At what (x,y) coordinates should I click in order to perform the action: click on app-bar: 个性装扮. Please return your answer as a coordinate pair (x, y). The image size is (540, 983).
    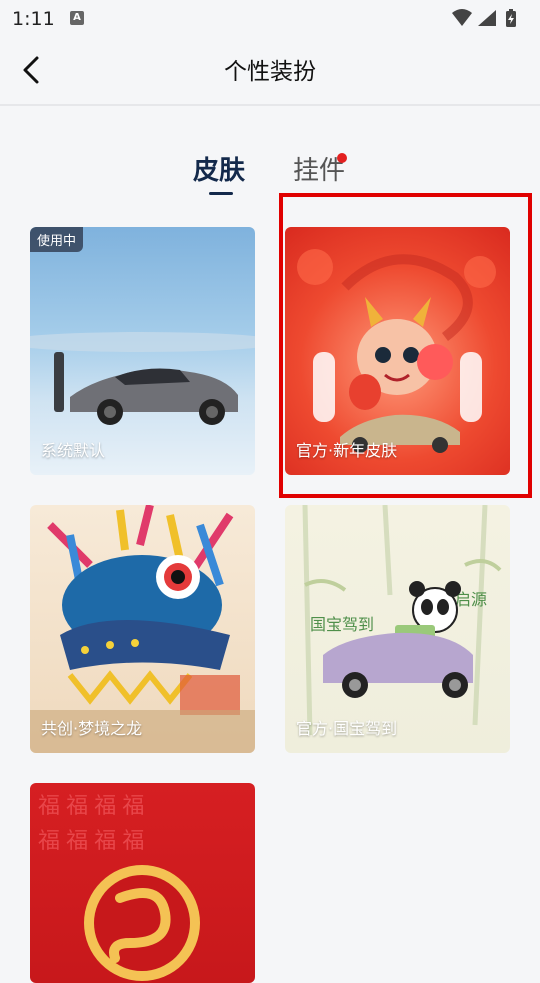
    Looking at the image, I should click on (270, 71).